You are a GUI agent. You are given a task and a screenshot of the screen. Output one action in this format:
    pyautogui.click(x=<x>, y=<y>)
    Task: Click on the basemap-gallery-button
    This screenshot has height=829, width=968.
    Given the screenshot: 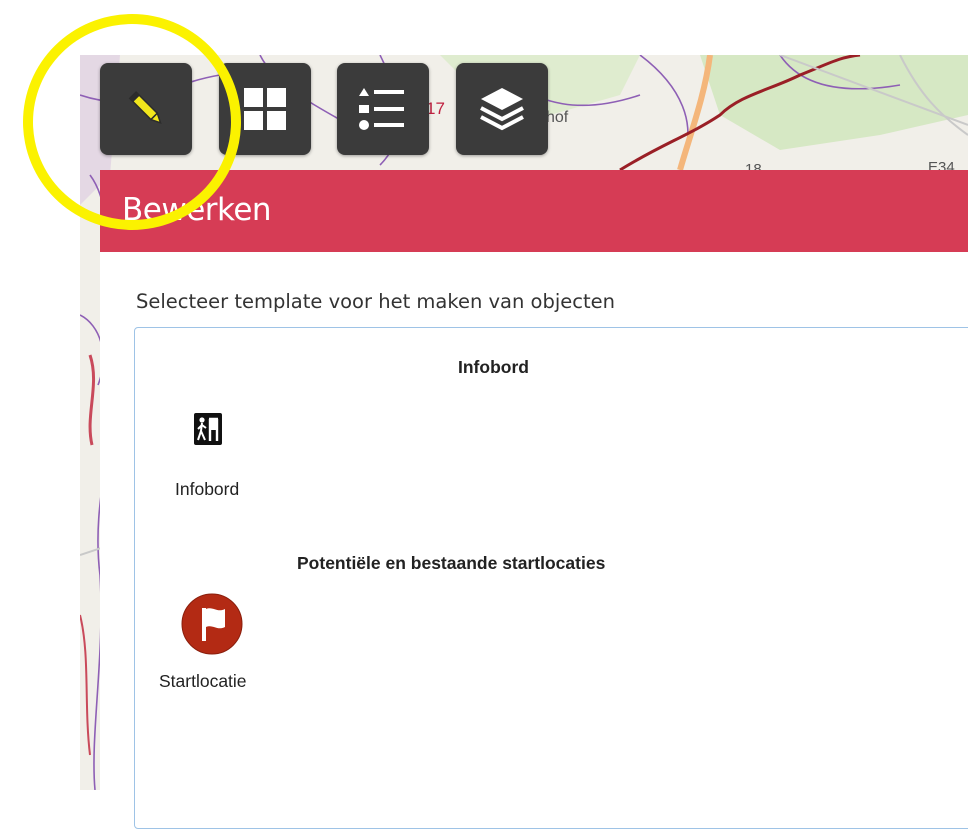 What is the action you would take?
    pyautogui.click(x=265, y=109)
    